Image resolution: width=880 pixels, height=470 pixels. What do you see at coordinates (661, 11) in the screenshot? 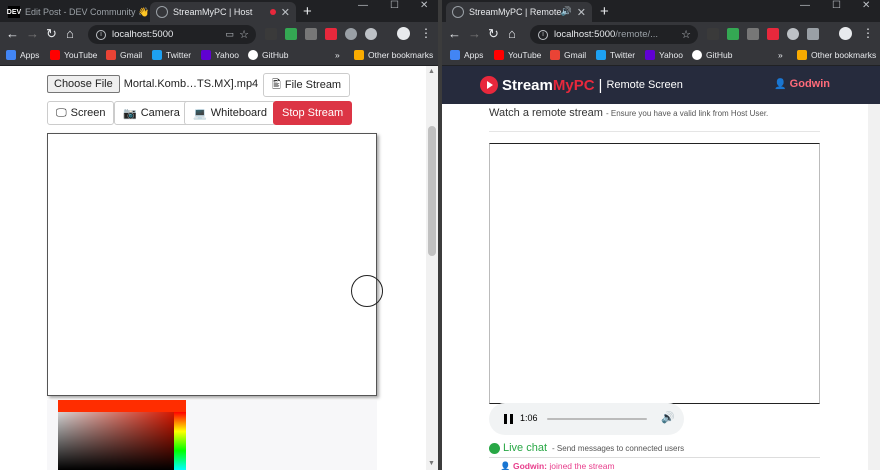
I see `tab-strip: StreamMyPC | Remote 🔊 ✕ + — ☐ ✕` at bounding box center [661, 11].